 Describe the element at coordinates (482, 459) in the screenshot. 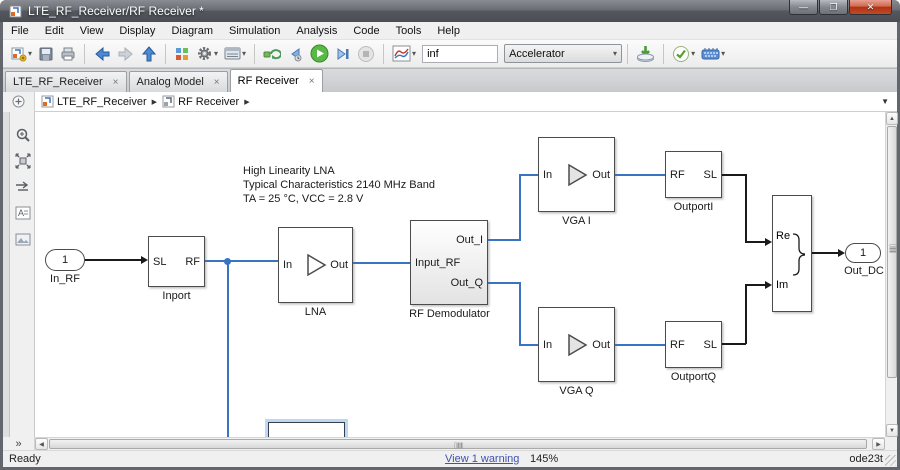

I see `view-warning-link: View 1 warning` at that location.